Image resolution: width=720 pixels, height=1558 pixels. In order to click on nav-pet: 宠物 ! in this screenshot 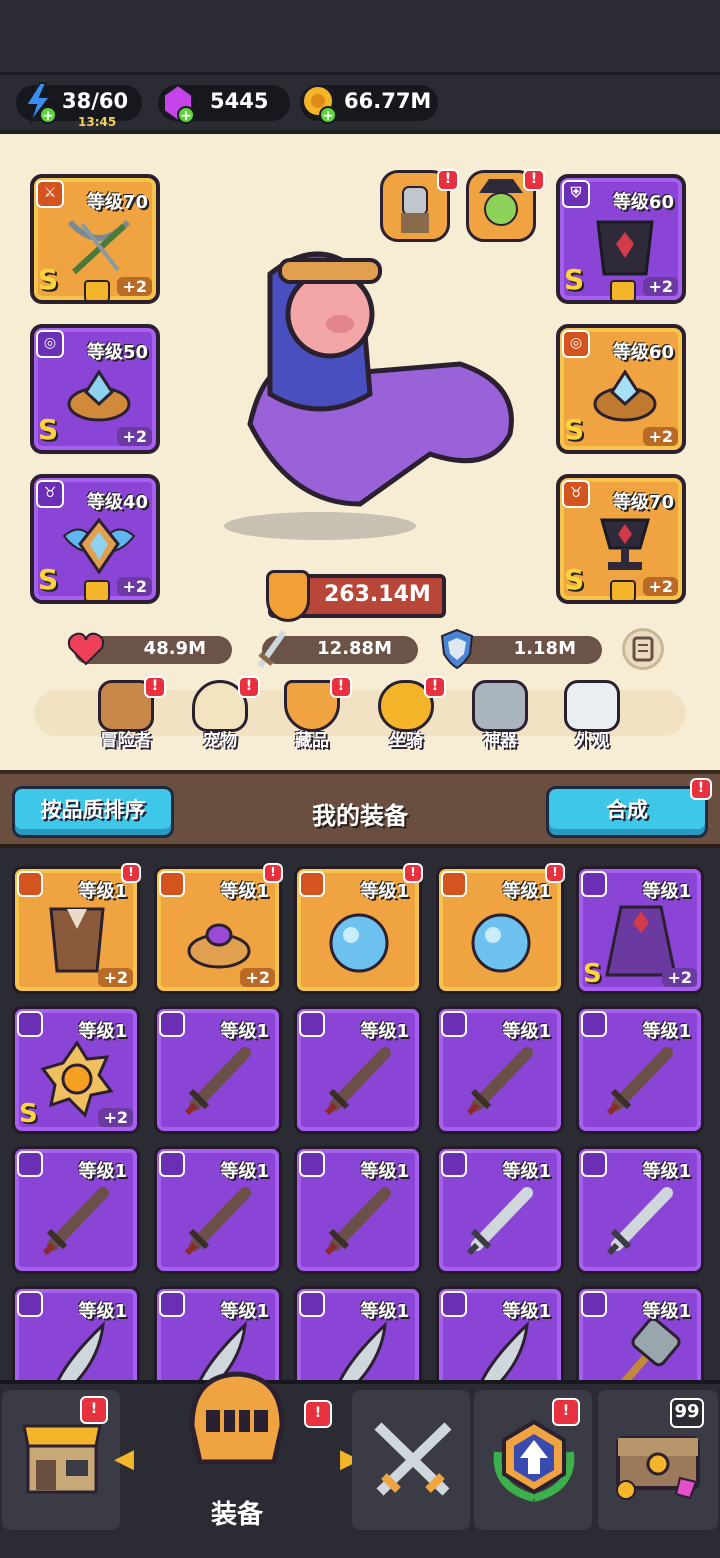, I will do `click(220, 716)`.